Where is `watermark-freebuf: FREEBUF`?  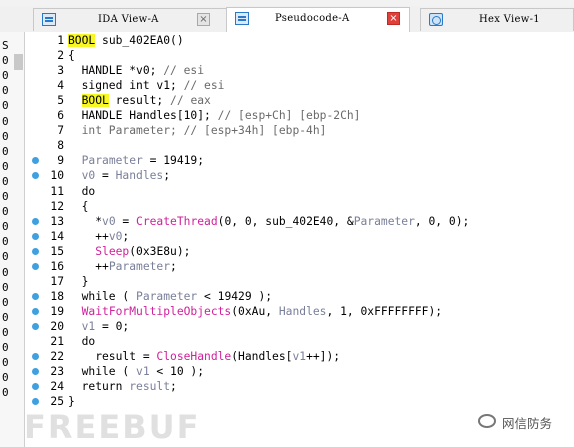
watermark-freebuf: FREEBUF is located at coordinates (112, 427).